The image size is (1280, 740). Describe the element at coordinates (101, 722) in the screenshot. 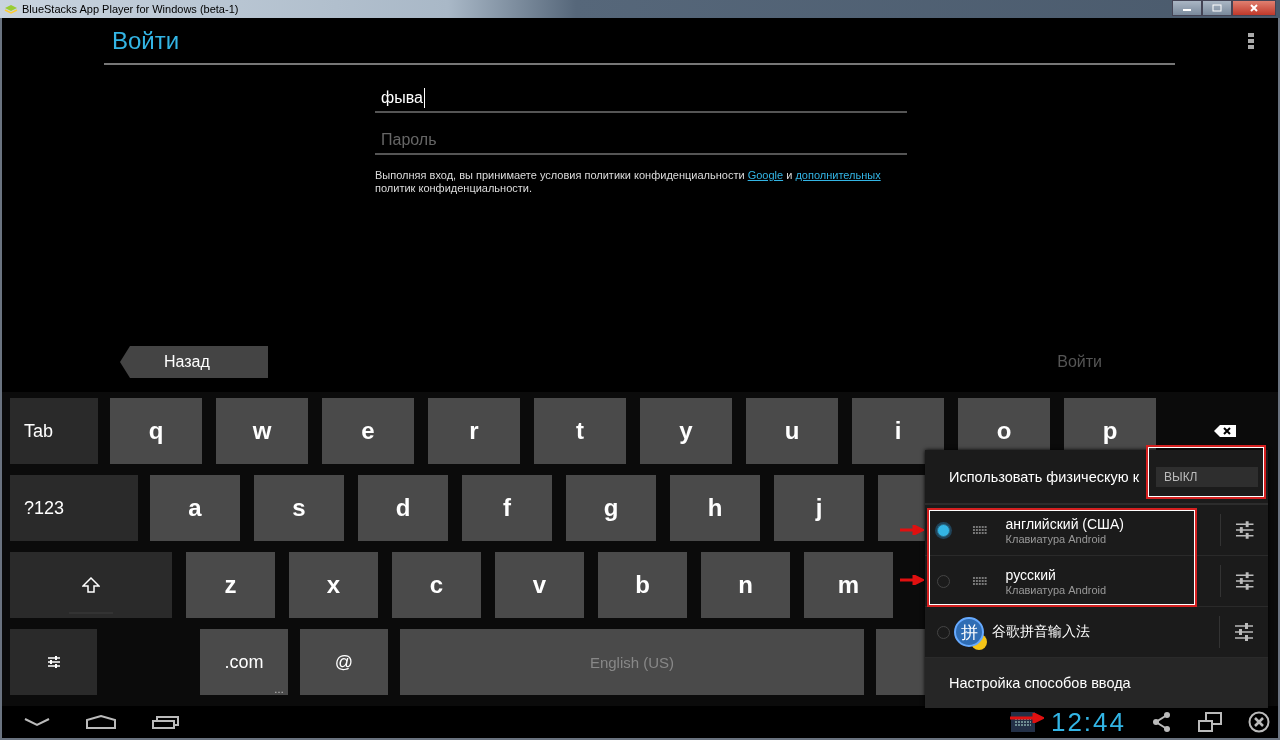

I see `home-icon` at that location.